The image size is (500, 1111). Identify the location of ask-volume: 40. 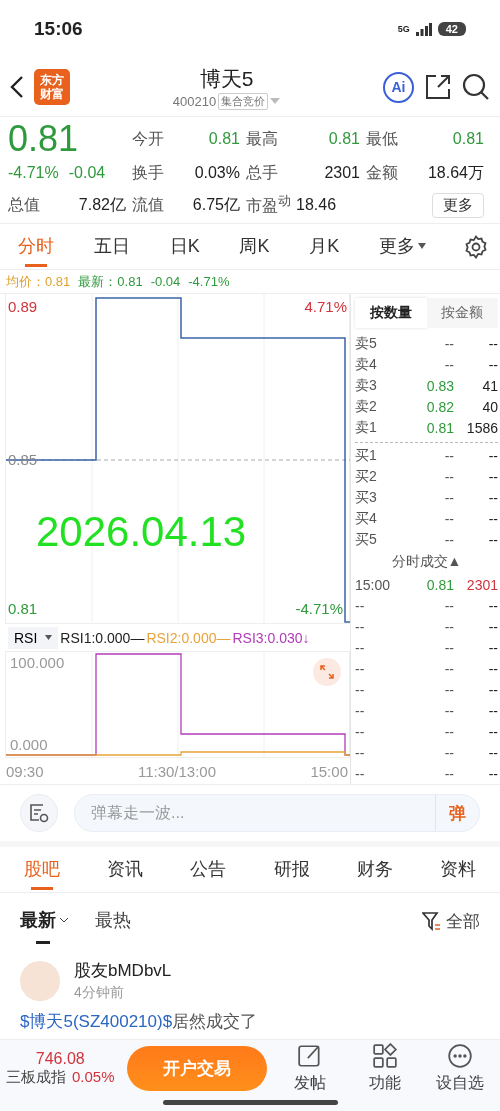
(489, 407).